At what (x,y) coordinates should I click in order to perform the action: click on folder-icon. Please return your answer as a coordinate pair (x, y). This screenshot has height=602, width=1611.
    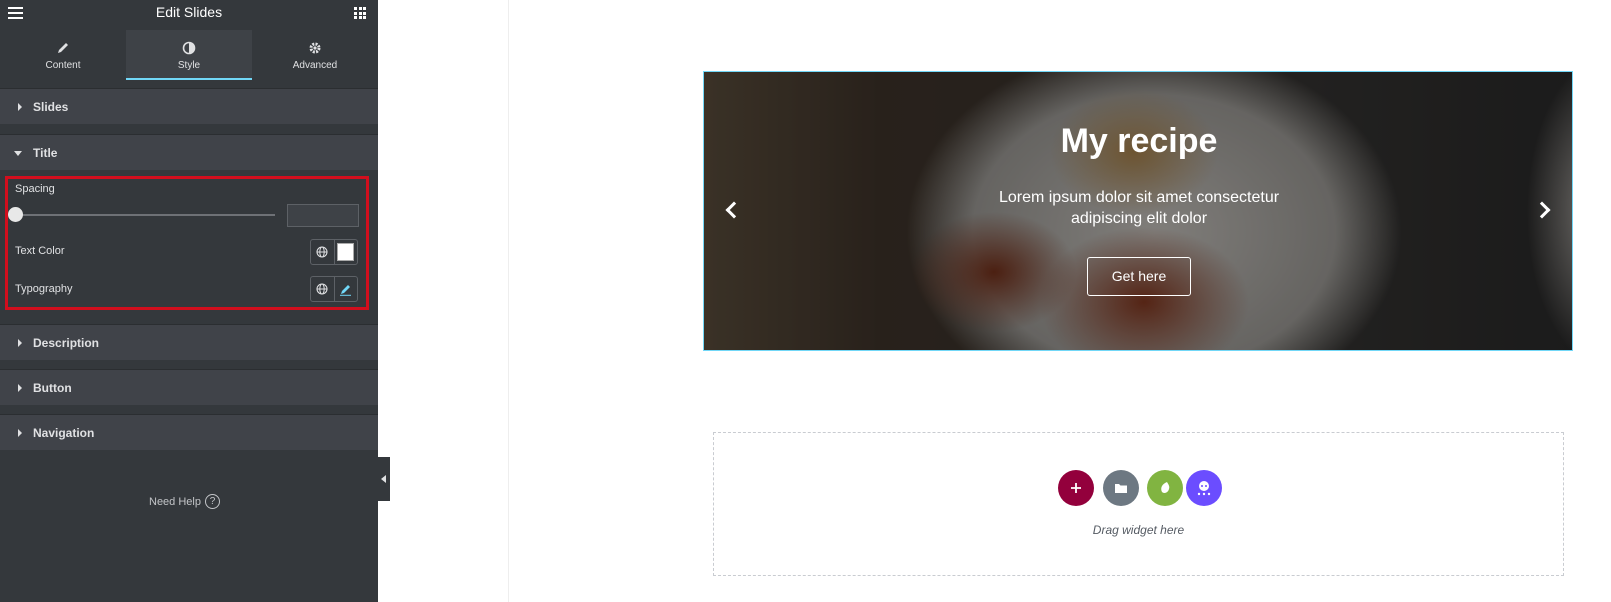
    Looking at the image, I should click on (1121, 488).